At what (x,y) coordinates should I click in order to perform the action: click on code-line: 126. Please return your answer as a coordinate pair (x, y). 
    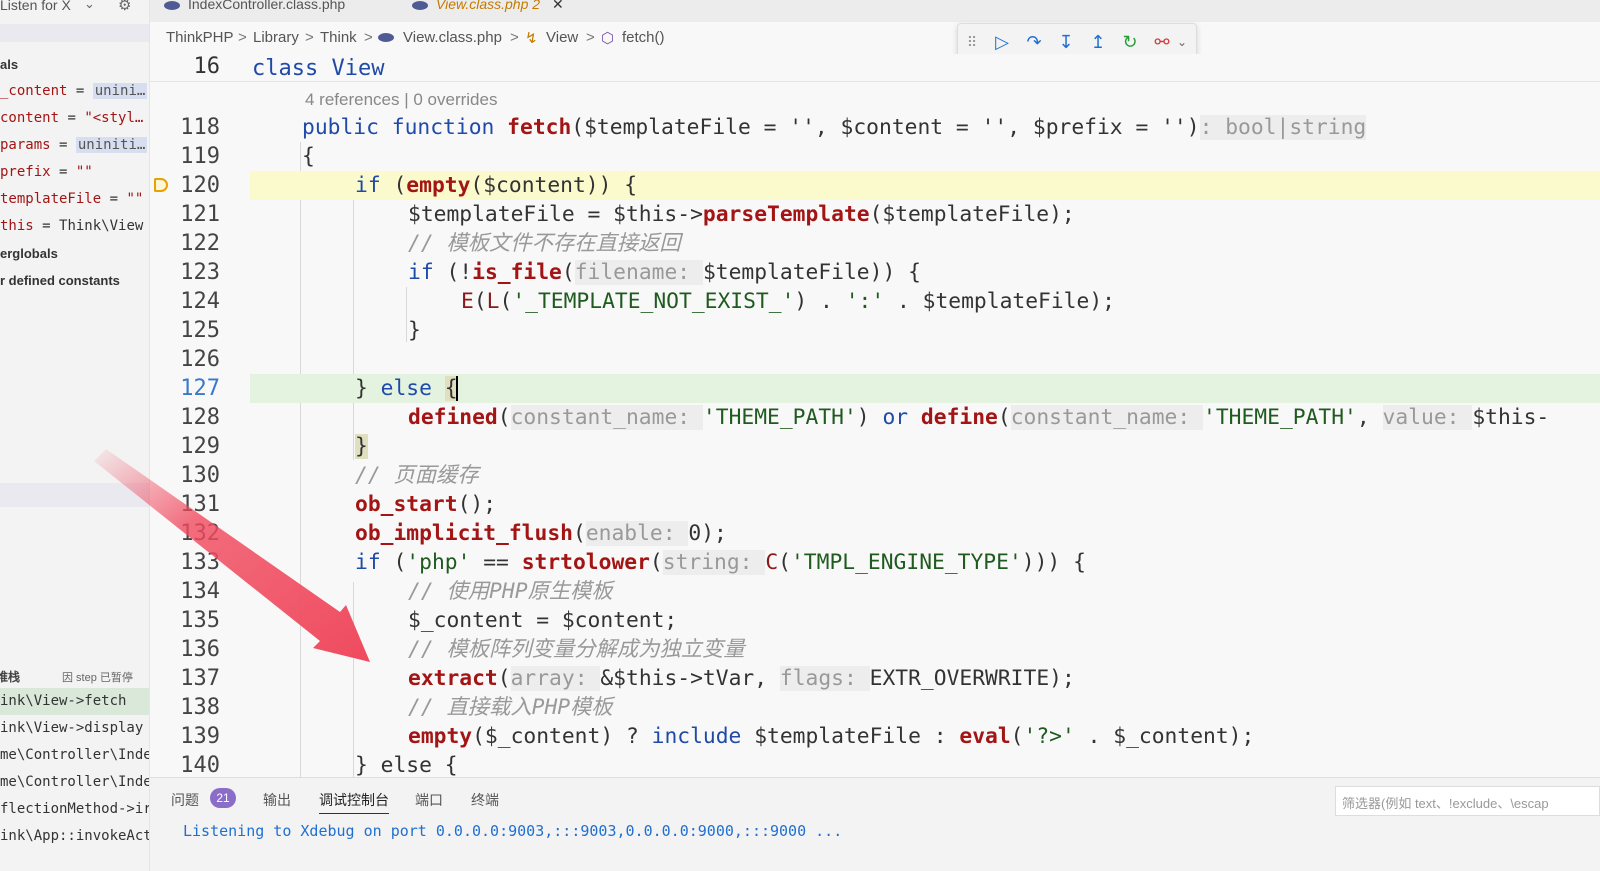
    Looking at the image, I should click on (875, 359).